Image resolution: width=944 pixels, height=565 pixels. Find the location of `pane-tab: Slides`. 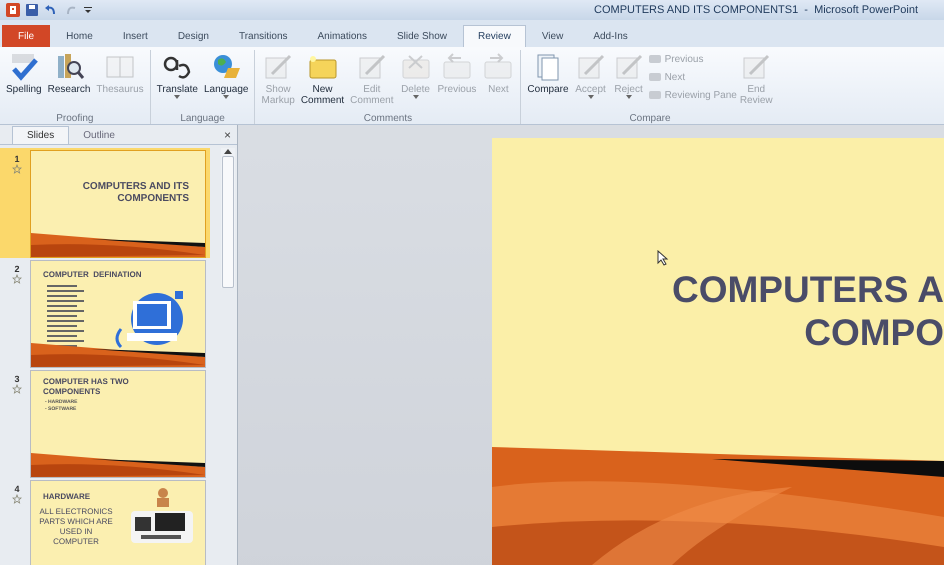

pane-tab: Slides is located at coordinates (41, 135).